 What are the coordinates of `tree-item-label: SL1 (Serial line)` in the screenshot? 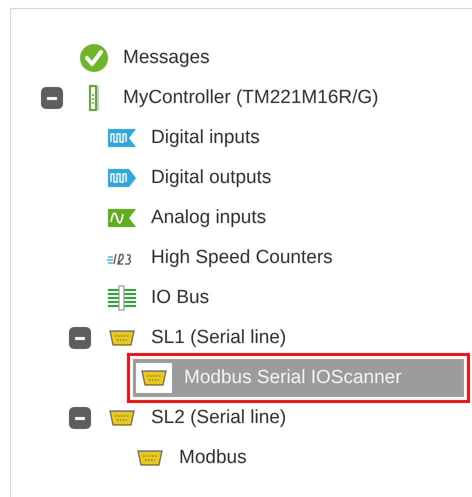 It's located at (218, 338).